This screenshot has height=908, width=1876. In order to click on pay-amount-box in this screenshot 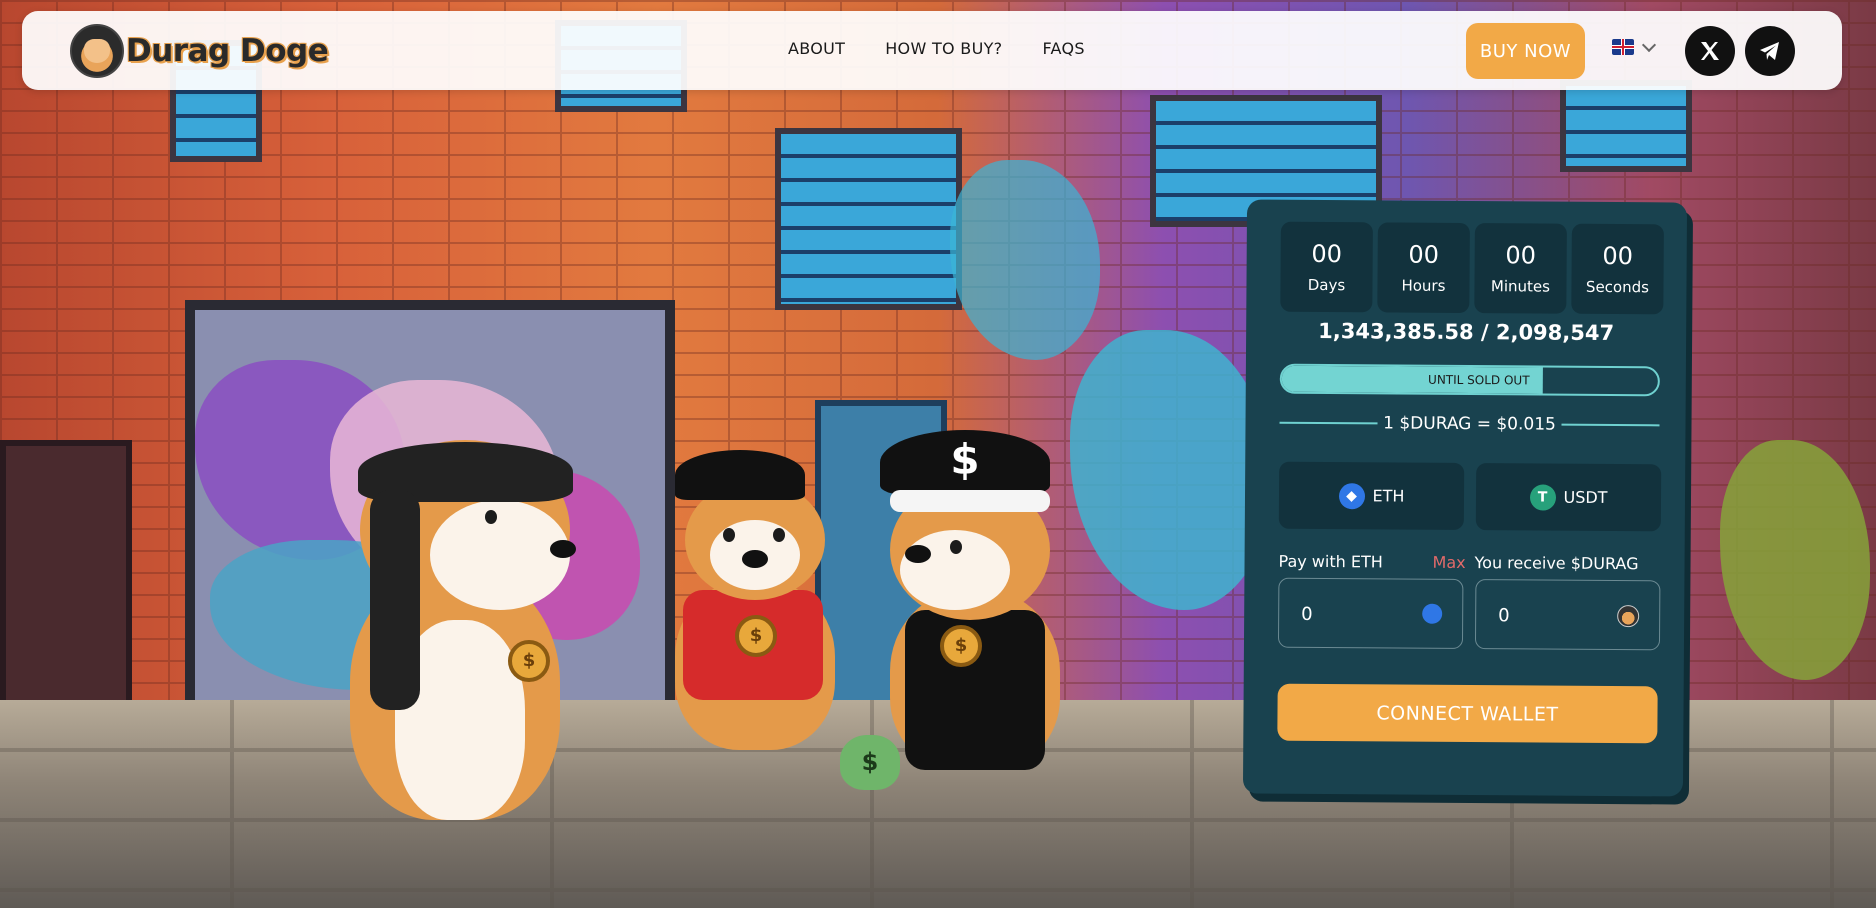, I will do `click(1370, 613)`.